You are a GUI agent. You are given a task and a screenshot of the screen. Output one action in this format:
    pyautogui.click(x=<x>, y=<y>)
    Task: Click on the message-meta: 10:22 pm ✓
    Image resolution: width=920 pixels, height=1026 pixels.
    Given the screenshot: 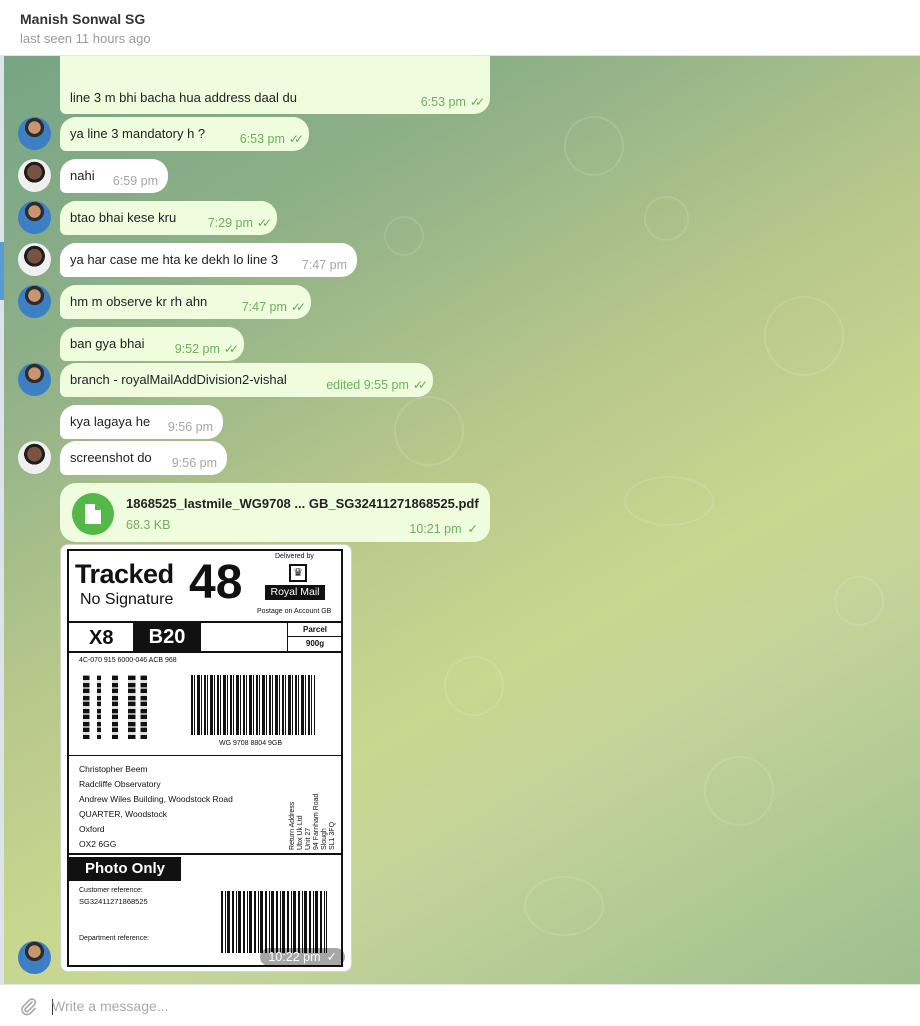 What is the action you would take?
    pyautogui.click(x=302, y=957)
    